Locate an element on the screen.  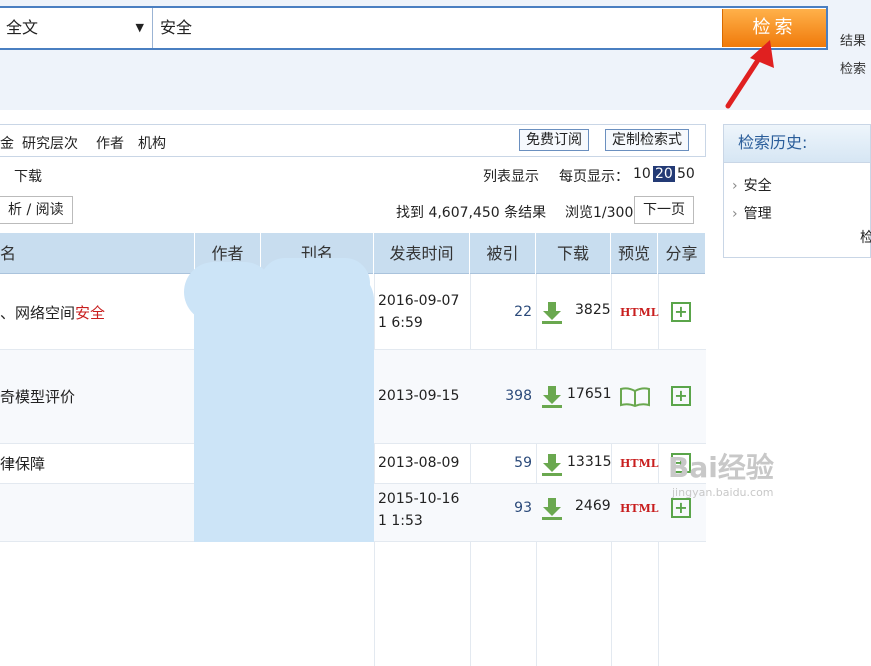
row-downloads: 2469 is located at coordinates (593, 506).